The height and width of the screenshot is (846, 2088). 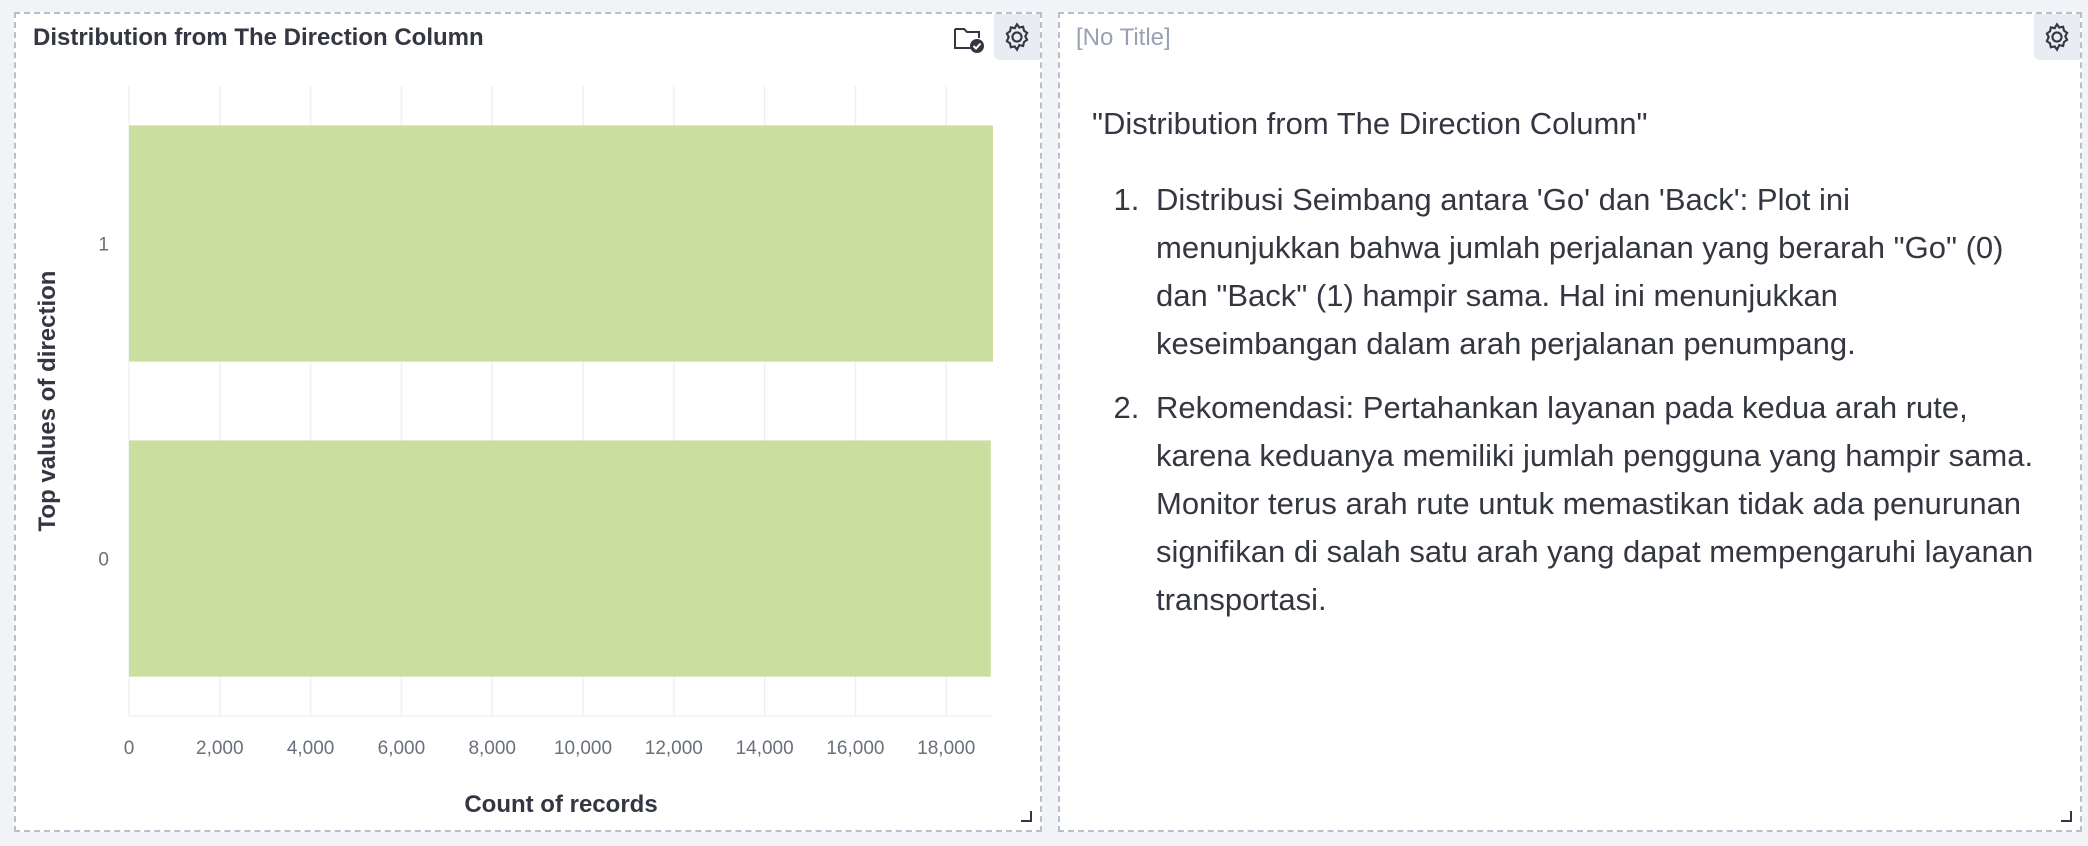 What do you see at coordinates (492, 748) in the screenshot?
I see `x-tick-label: 8,000` at bounding box center [492, 748].